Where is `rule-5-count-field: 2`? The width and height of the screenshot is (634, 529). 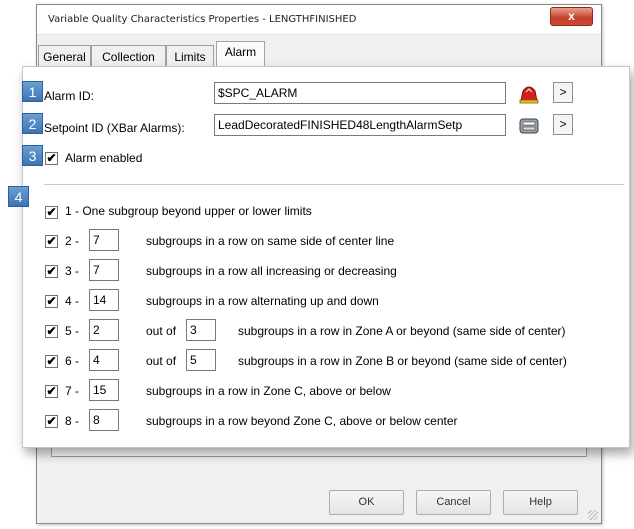
rule-5-count-field: 2 is located at coordinates (104, 330).